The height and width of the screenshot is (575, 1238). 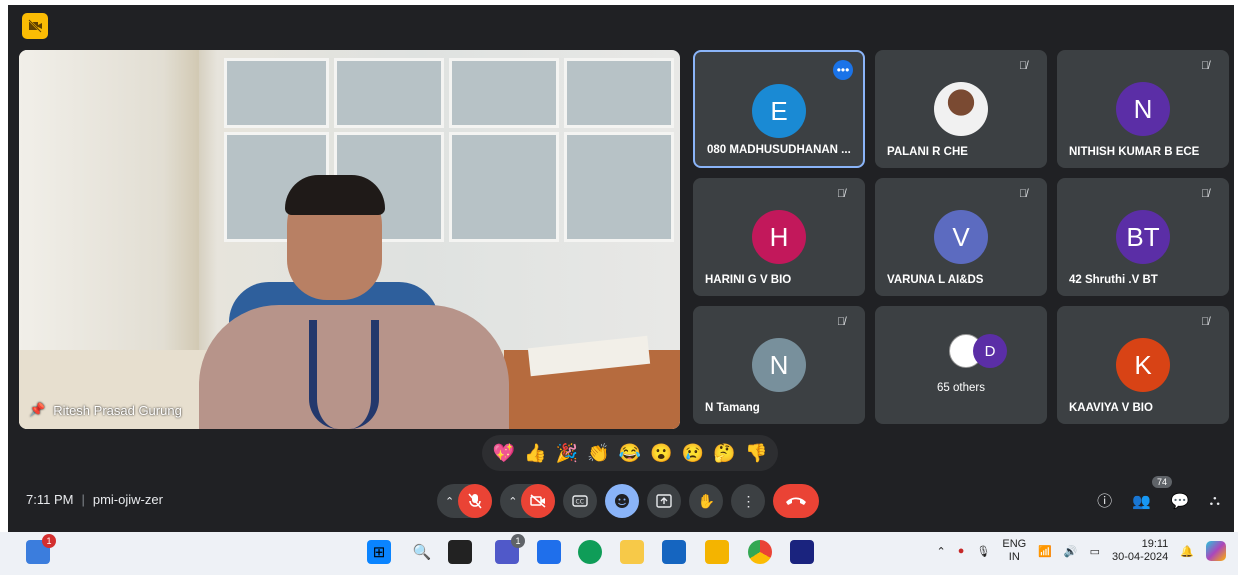 I want to click on volume-icon: 🔊, so click(x=1071, y=551).